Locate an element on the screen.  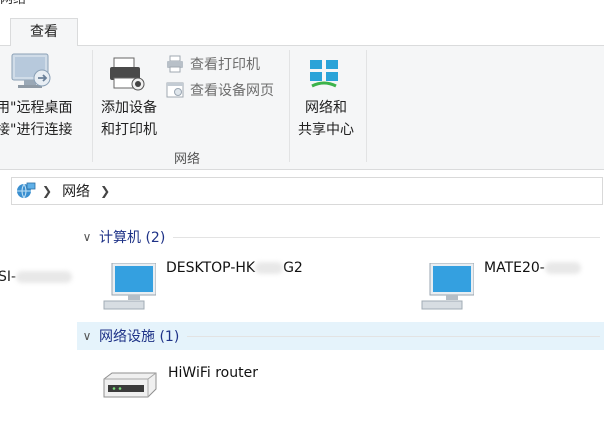
view-device-webpage-button: 查看设备网页 is located at coordinates (220, 90).